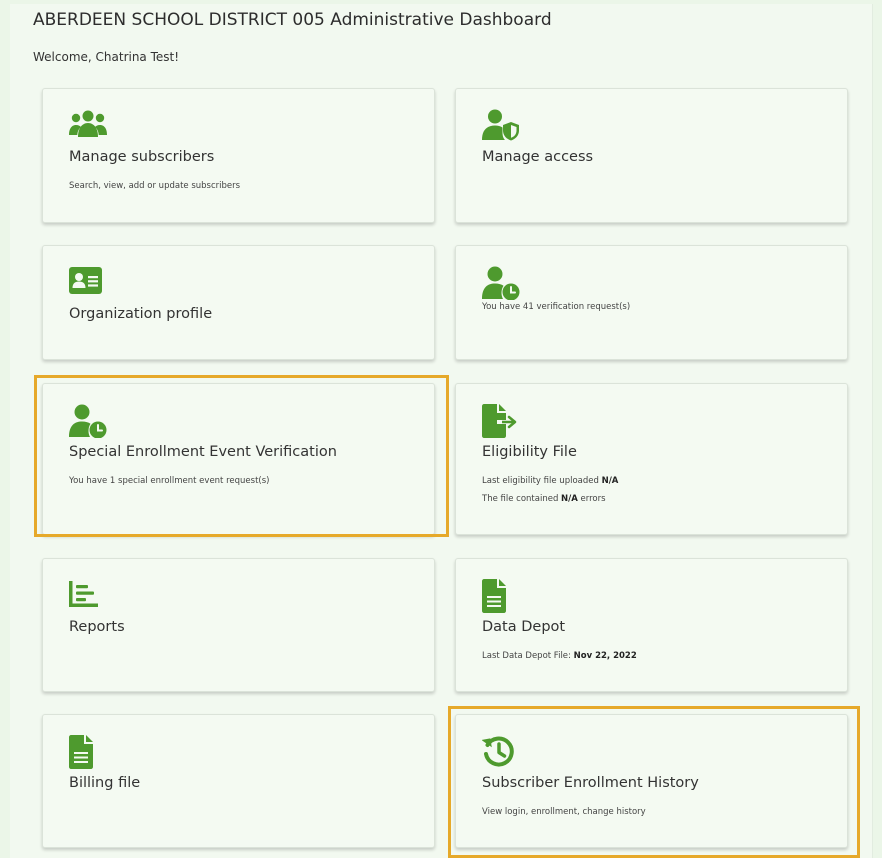 This screenshot has height=858, width=882. Describe the element at coordinates (142, 157) in the screenshot. I see `card-title: Manage subscribers` at that location.